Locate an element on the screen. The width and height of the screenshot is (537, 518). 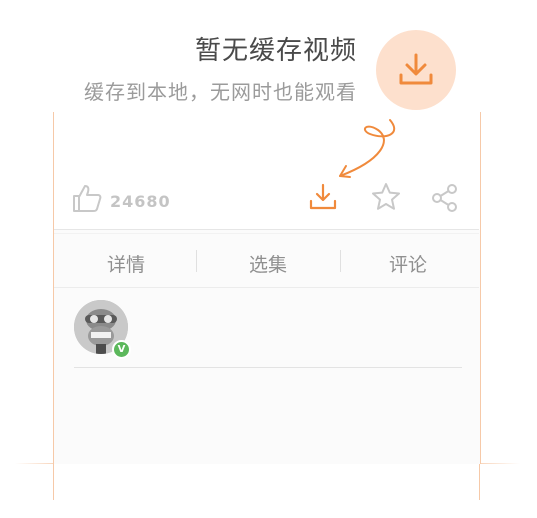
comment-divider is located at coordinates (268, 367).